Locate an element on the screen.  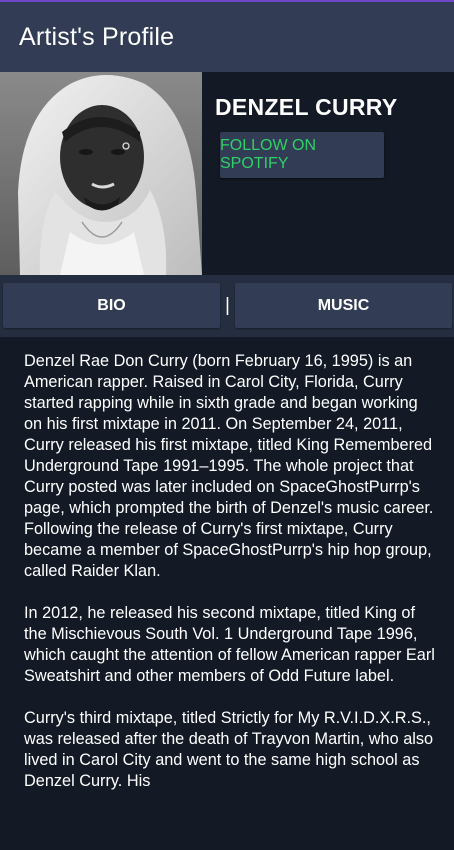
app-bar: Artist's Profile is located at coordinates (227, 37).